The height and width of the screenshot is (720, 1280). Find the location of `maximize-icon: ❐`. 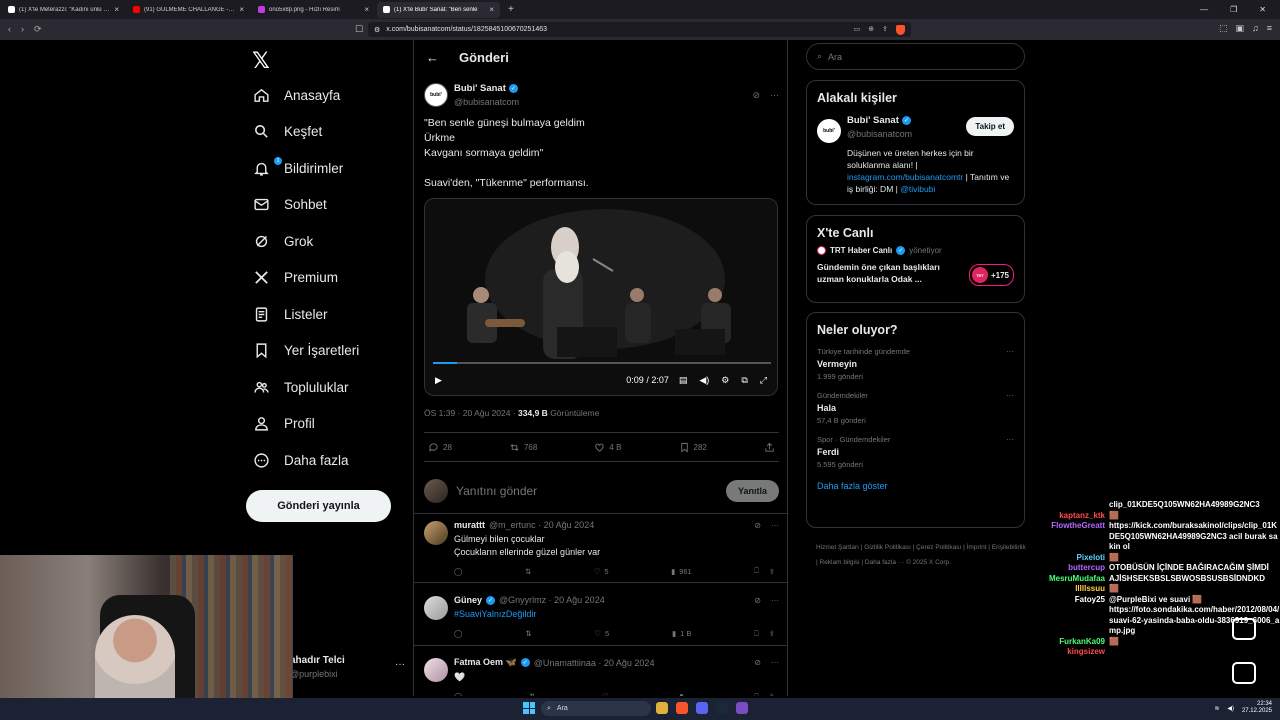

maximize-icon: ❐ is located at coordinates (1233, 9).